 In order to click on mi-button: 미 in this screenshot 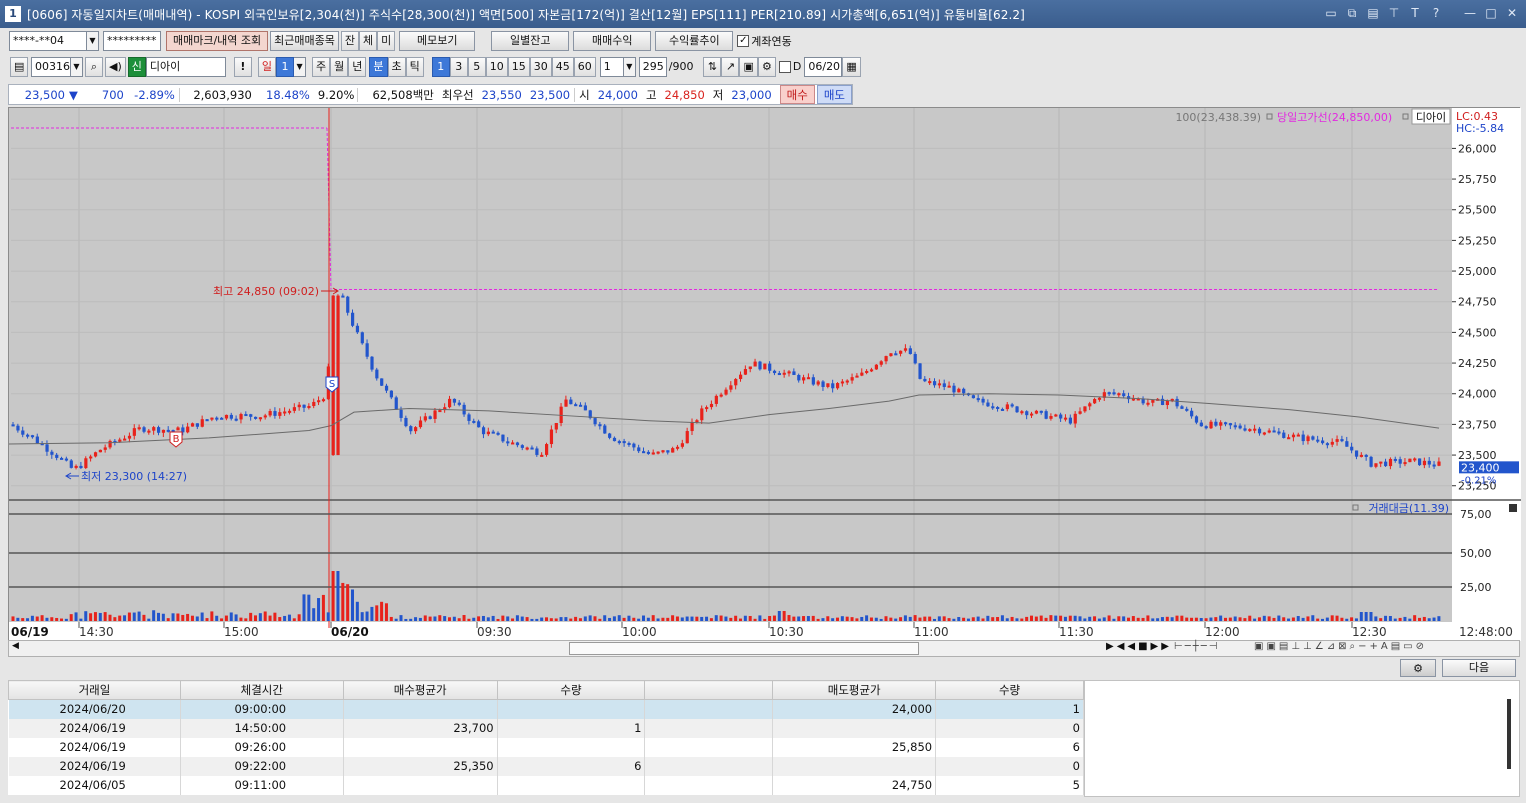, I will do `click(386, 41)`.